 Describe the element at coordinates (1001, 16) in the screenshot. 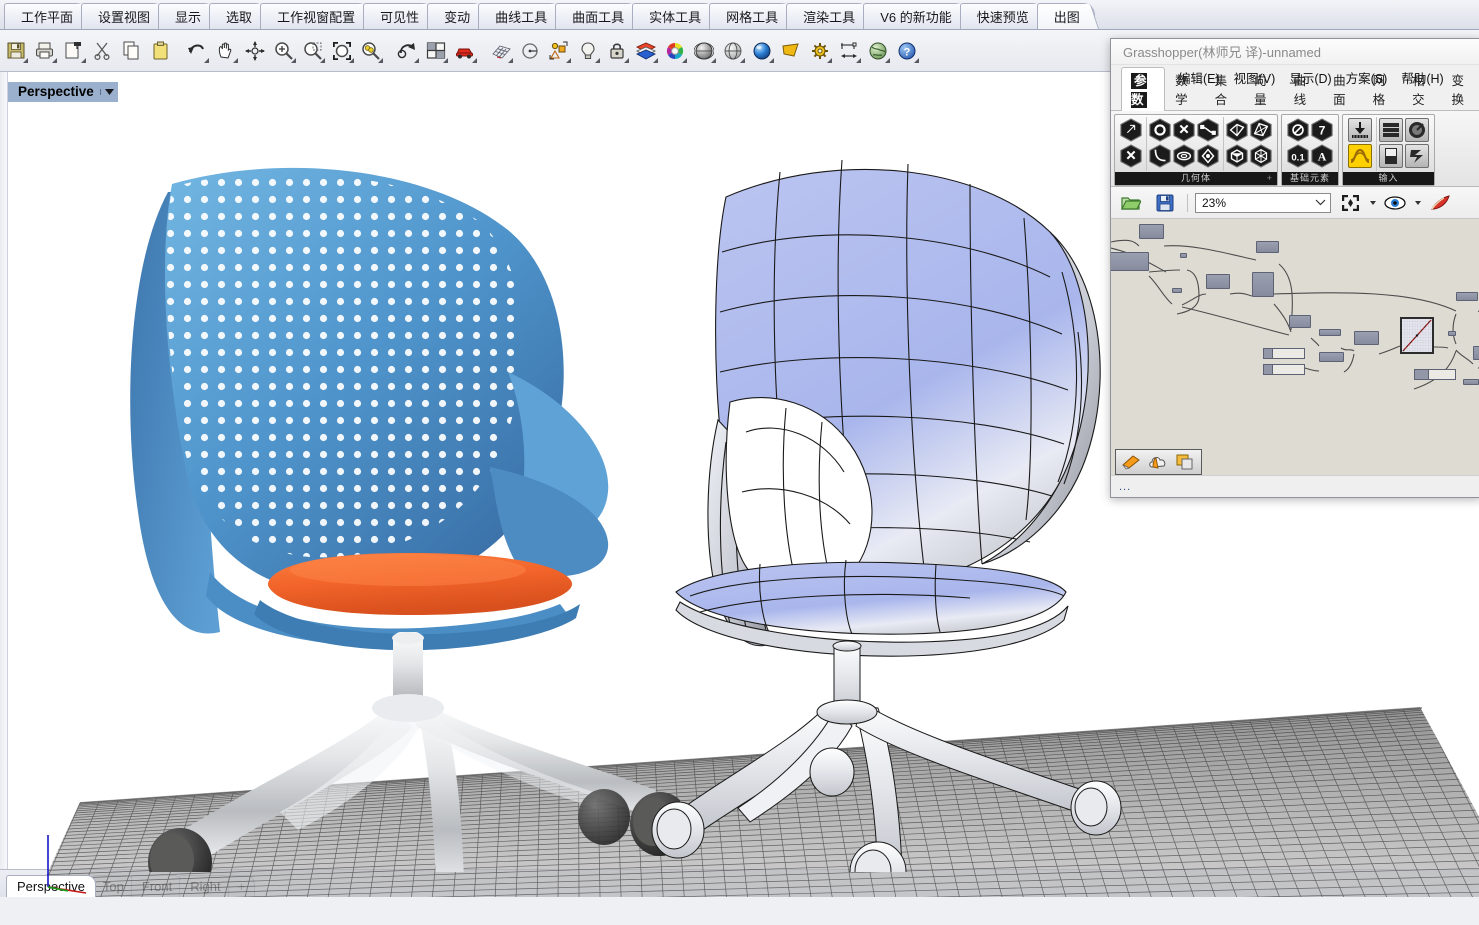

I see `ribbon-tab-13: 快速预览` at that location.